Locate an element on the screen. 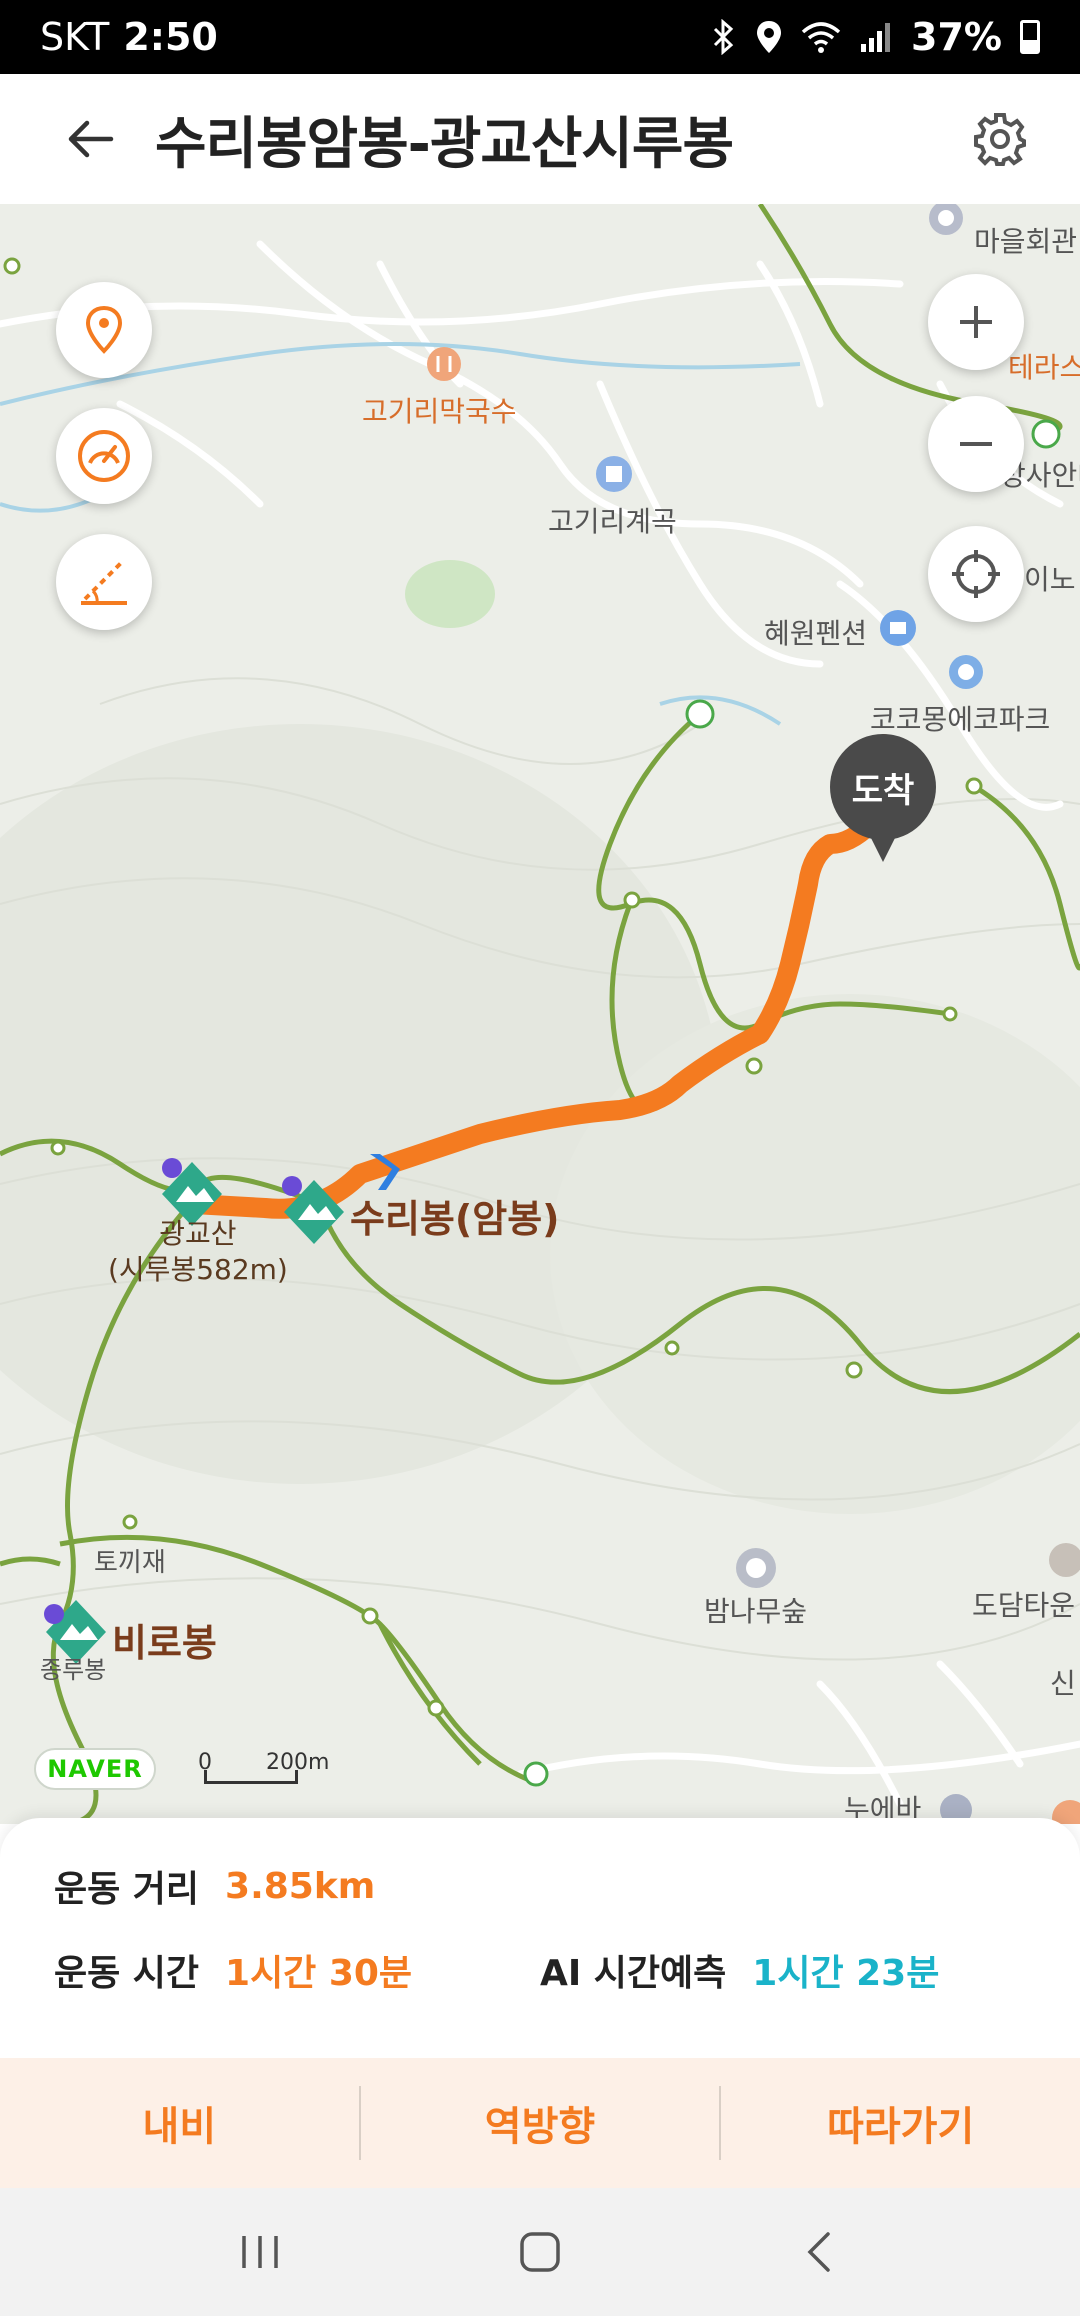 Image resolution: width=1080 pixels, height=2316 pixels. map-label-village-hall: 마을회관 is located at coordinates (1025, 240).